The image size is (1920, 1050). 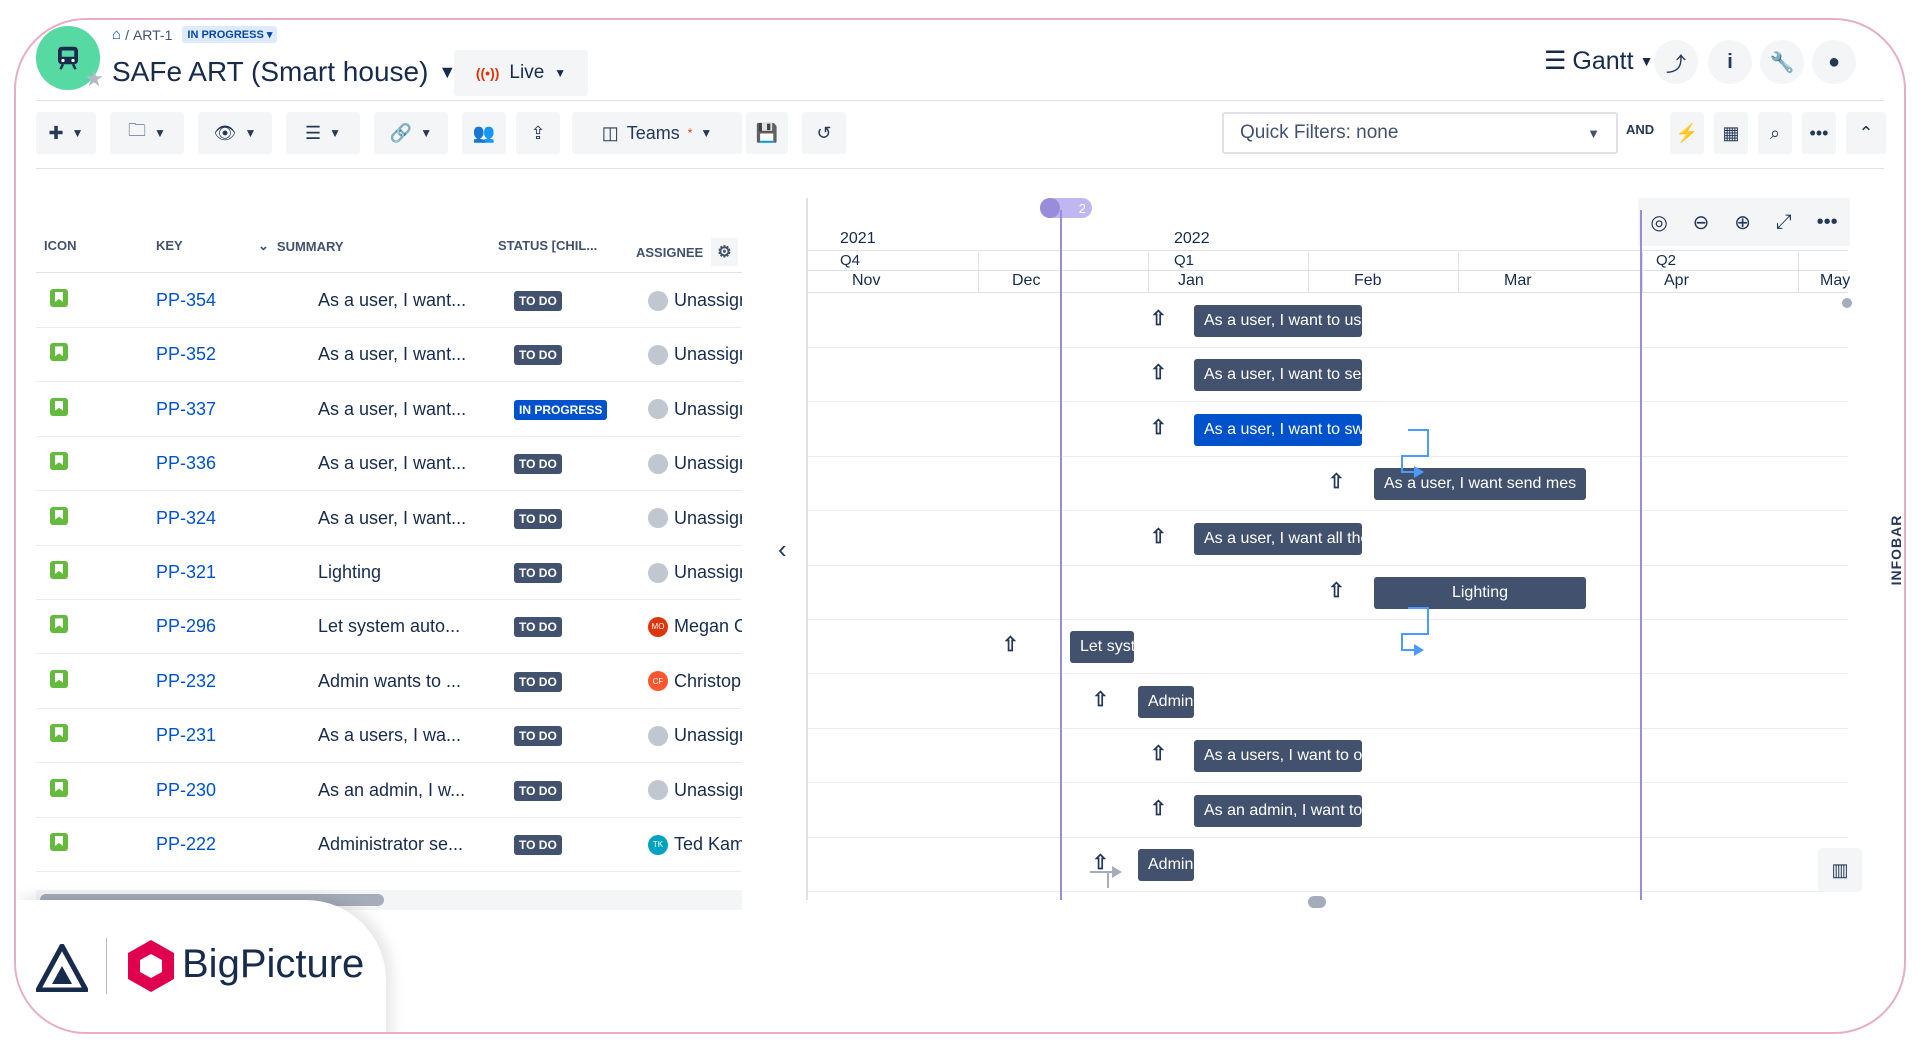 What do you see at coordinates (1676, 62) in the screenshot?
I see `share-icon: ⤴` at bounding box center [1676, 62].